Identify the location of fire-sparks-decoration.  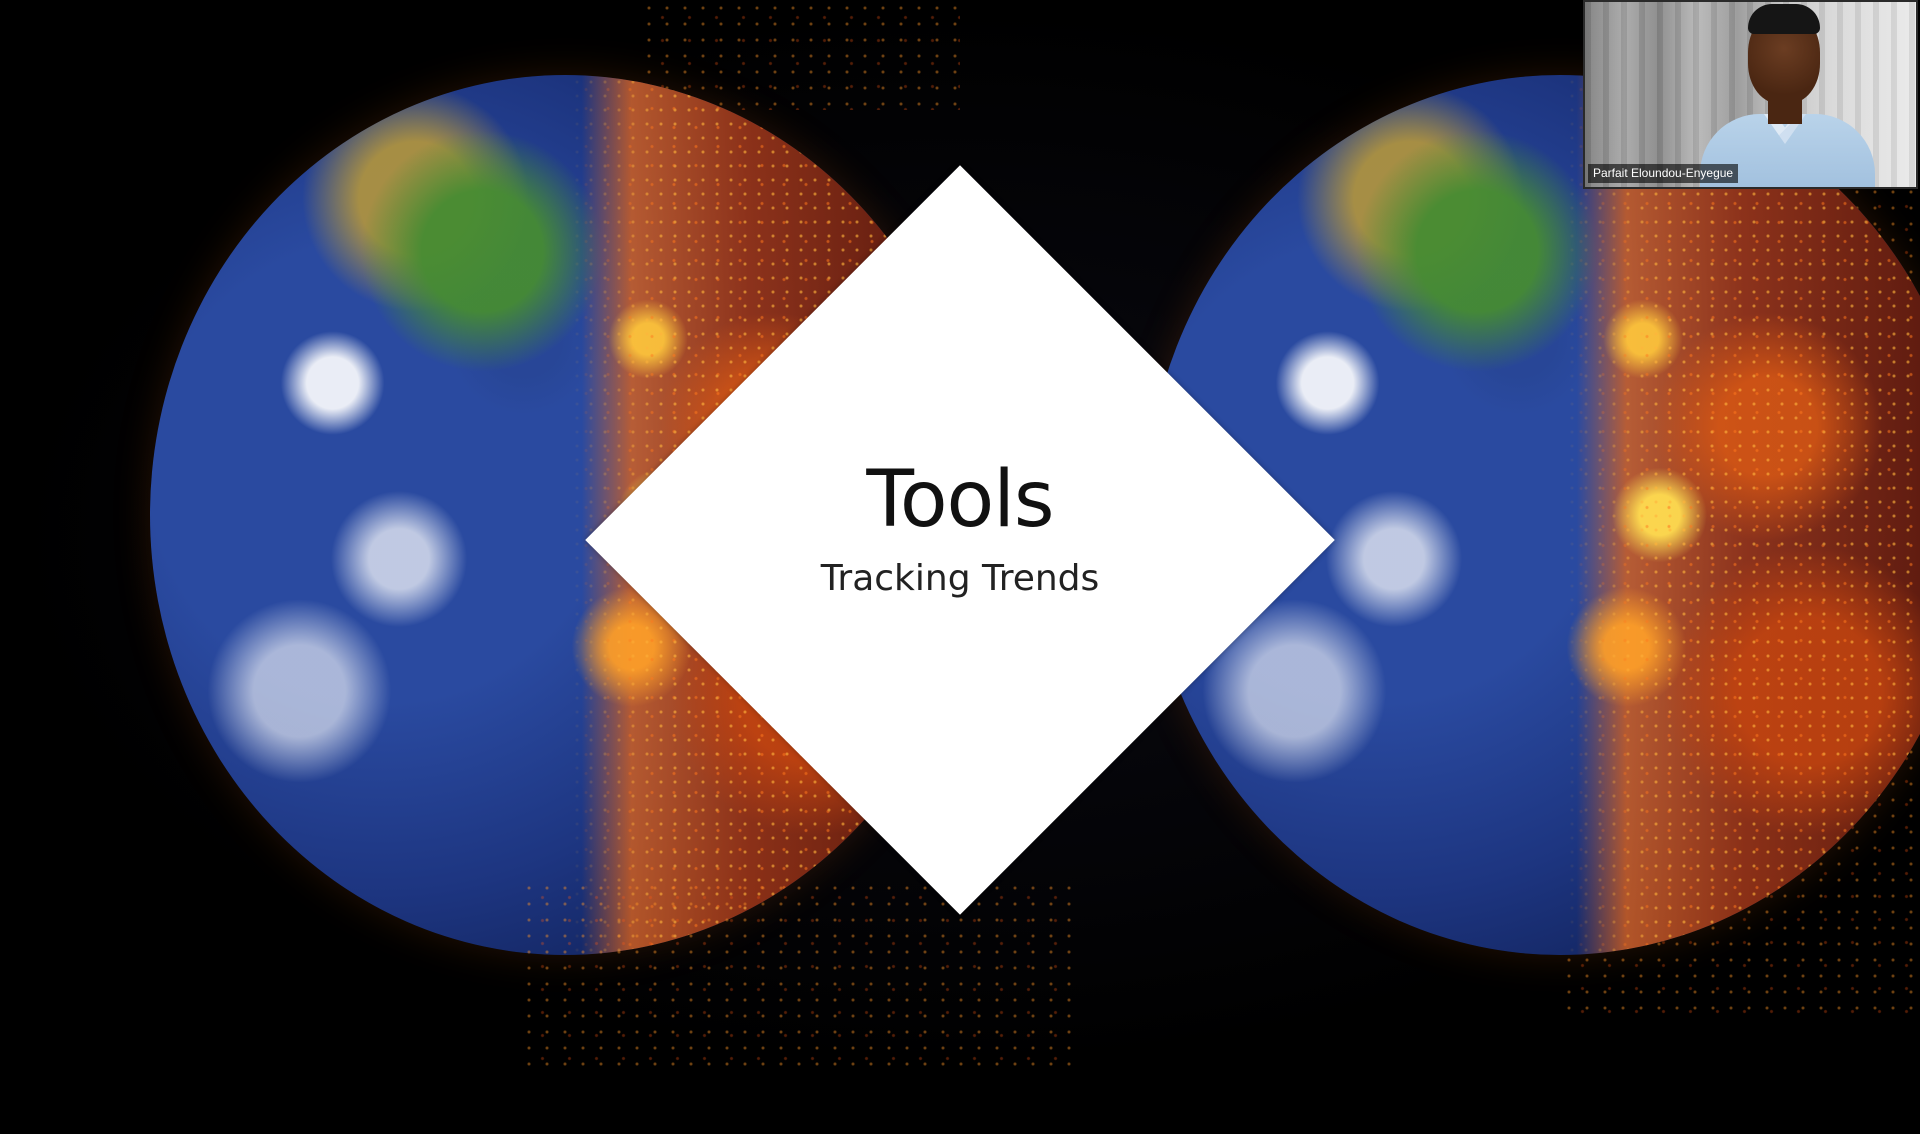
(800, 975).